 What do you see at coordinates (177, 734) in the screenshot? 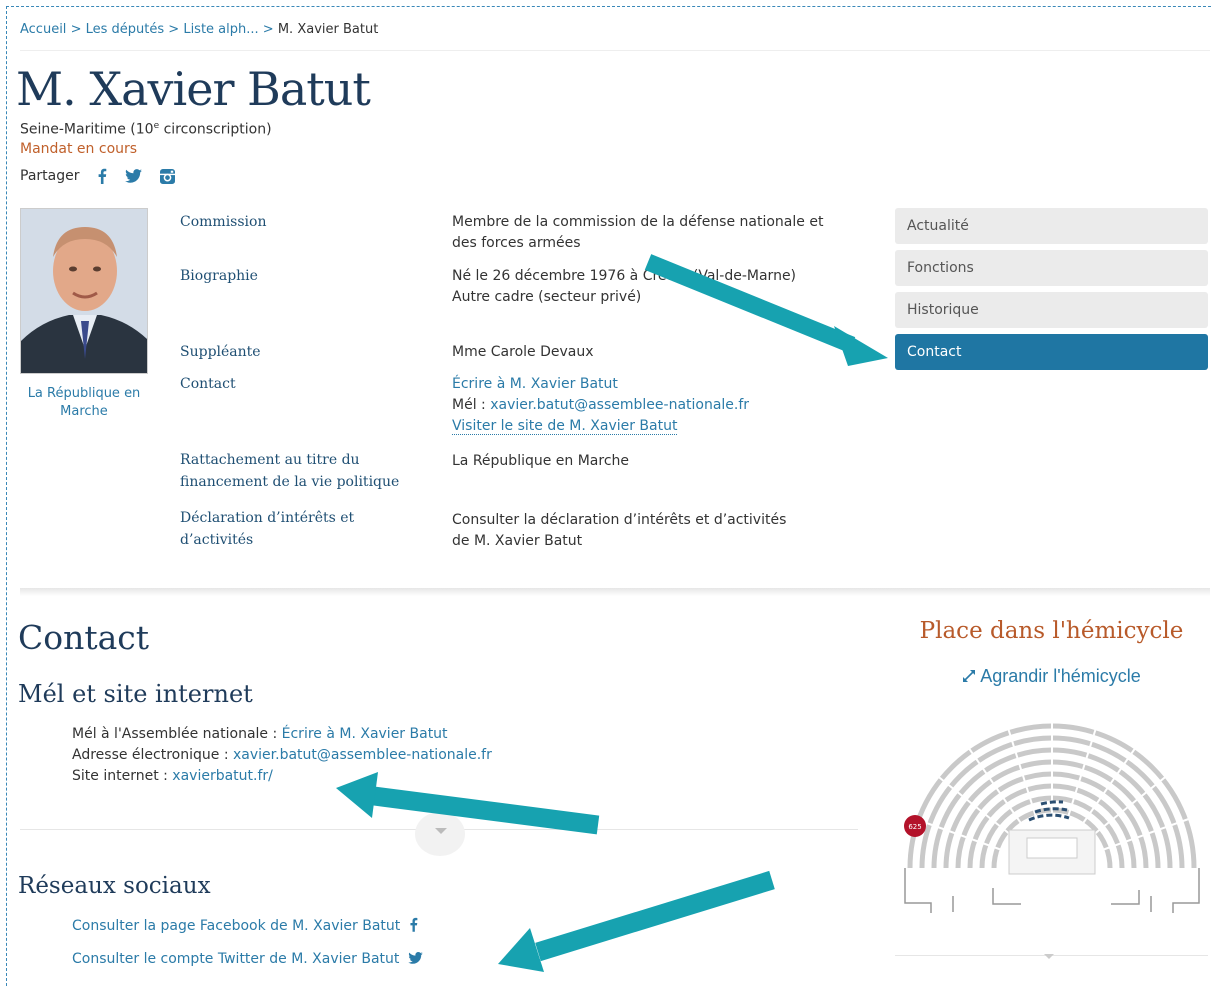
I see `mel-an-label: Mél à l'Assemblée nationale :` at bounding box center [177, 734].